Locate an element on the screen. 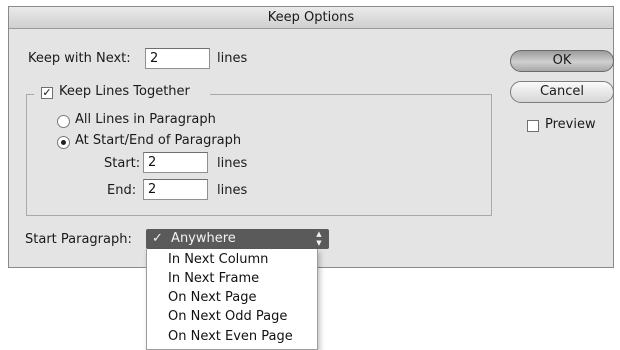 The width and height of the screenshot is (620, 350). start-lines-field is located at coordinates (175, 162).